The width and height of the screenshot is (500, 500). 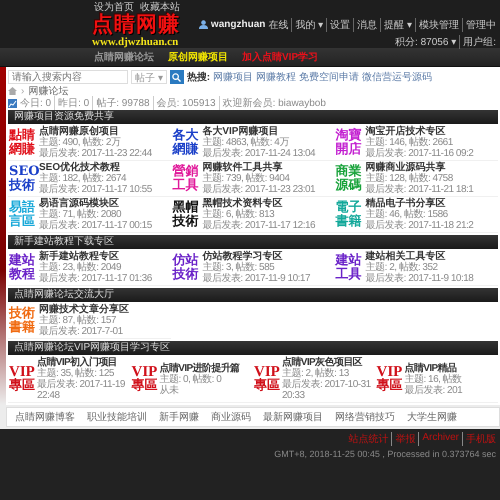 What do you see at coordinates (36, 103) in the screenshot?
I see `forum-stat: 今日: 0` at bounding box center [36, 103].